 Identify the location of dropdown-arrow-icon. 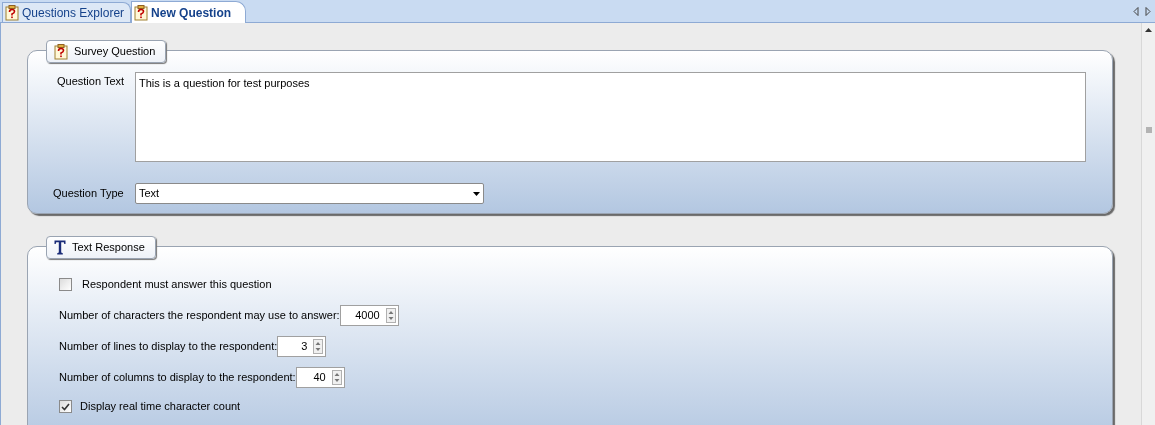
(476, 193).